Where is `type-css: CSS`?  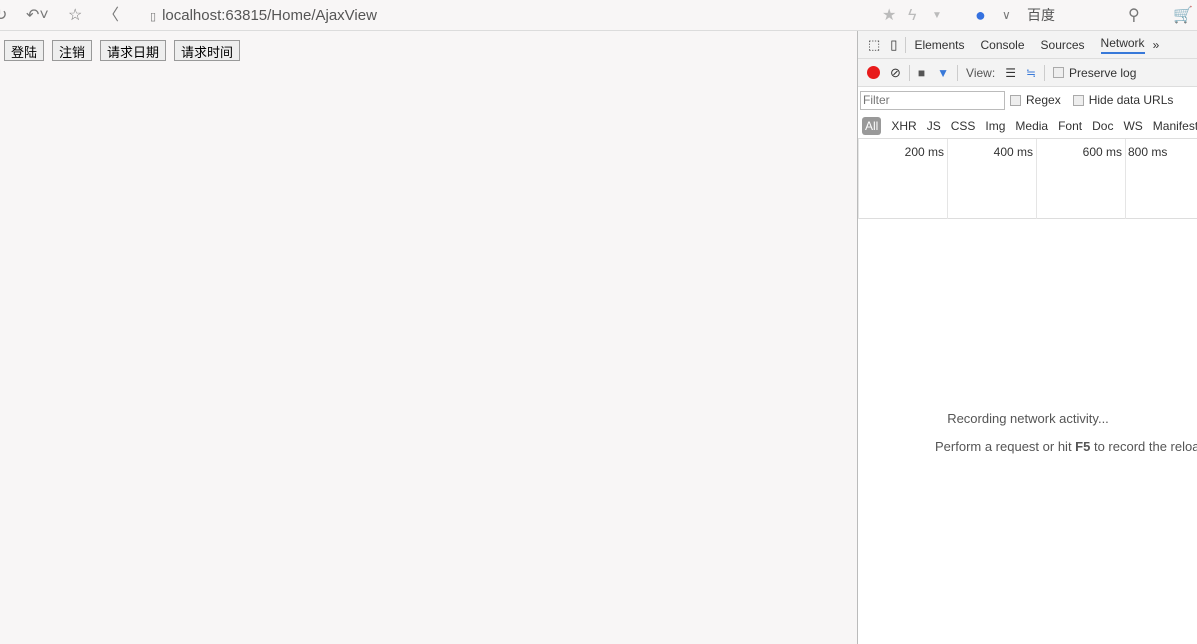 type-css: CSS is located at coordinates (963, 126).